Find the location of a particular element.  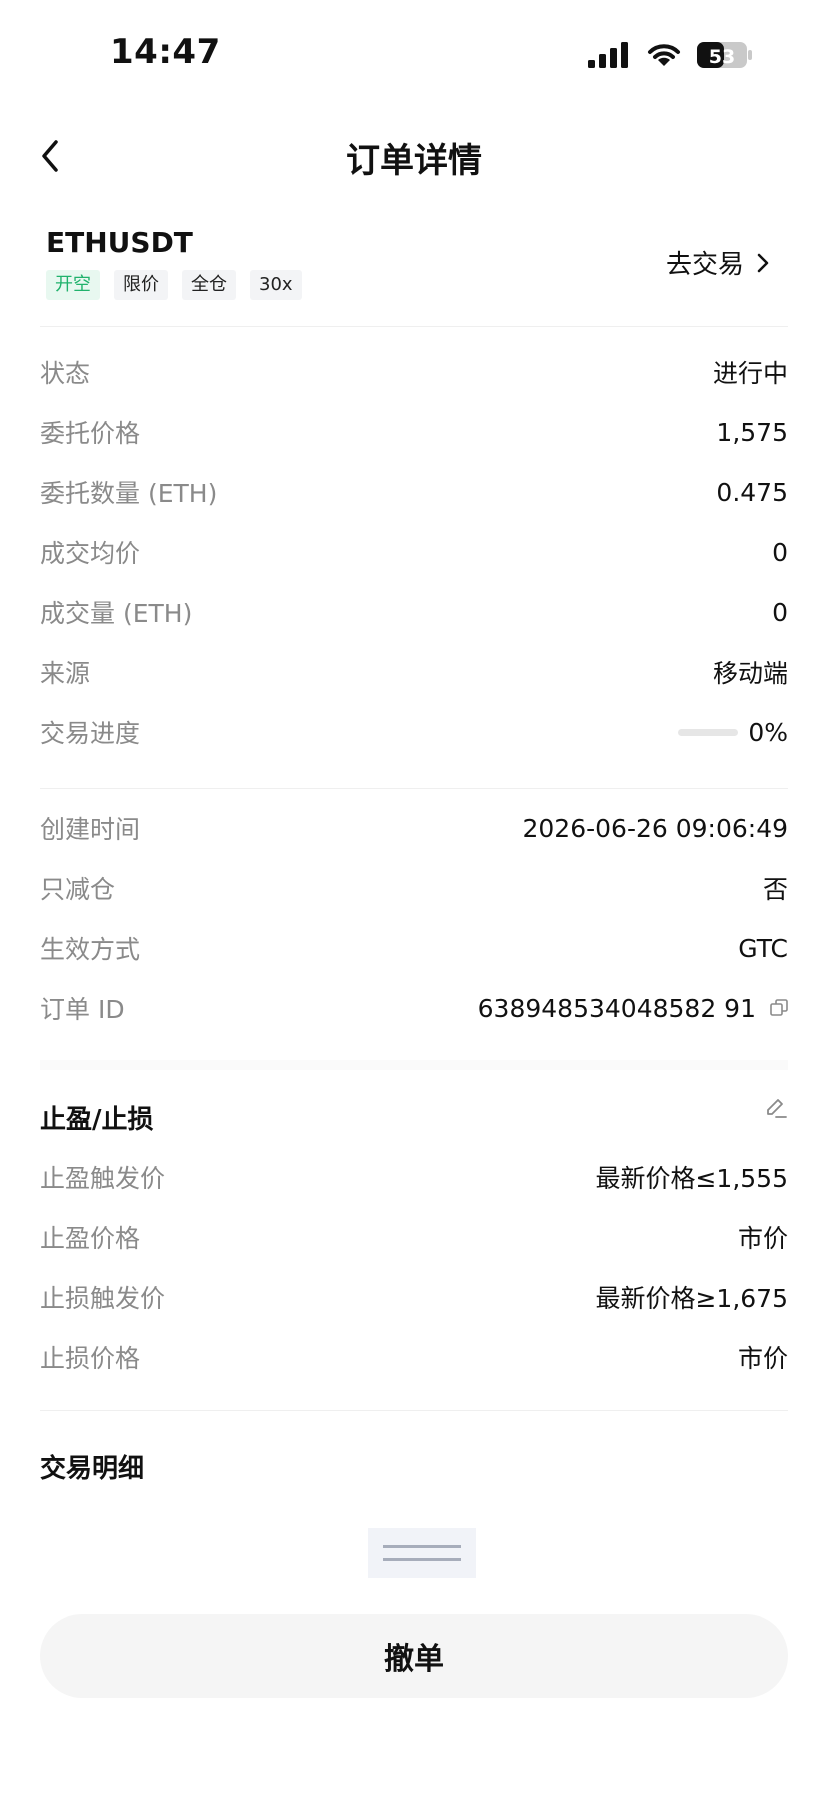

section-divider is located at coordinates (414, 1065).